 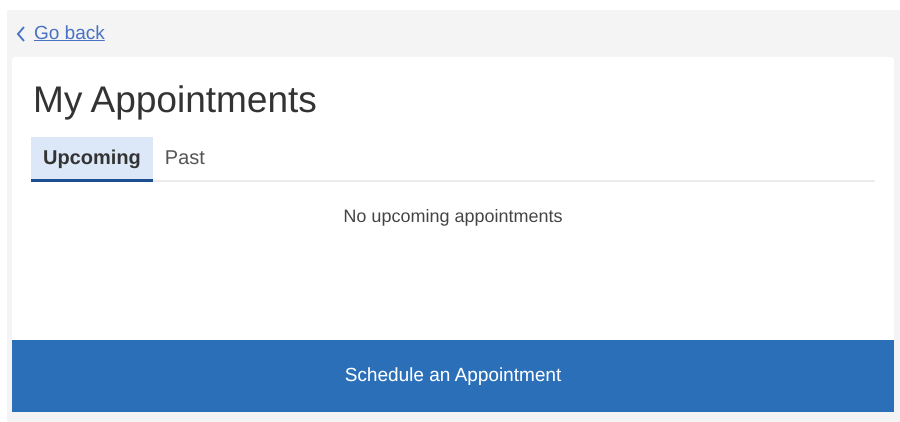 I want to click on chevron-left-icon, so click(x=21, y=34).